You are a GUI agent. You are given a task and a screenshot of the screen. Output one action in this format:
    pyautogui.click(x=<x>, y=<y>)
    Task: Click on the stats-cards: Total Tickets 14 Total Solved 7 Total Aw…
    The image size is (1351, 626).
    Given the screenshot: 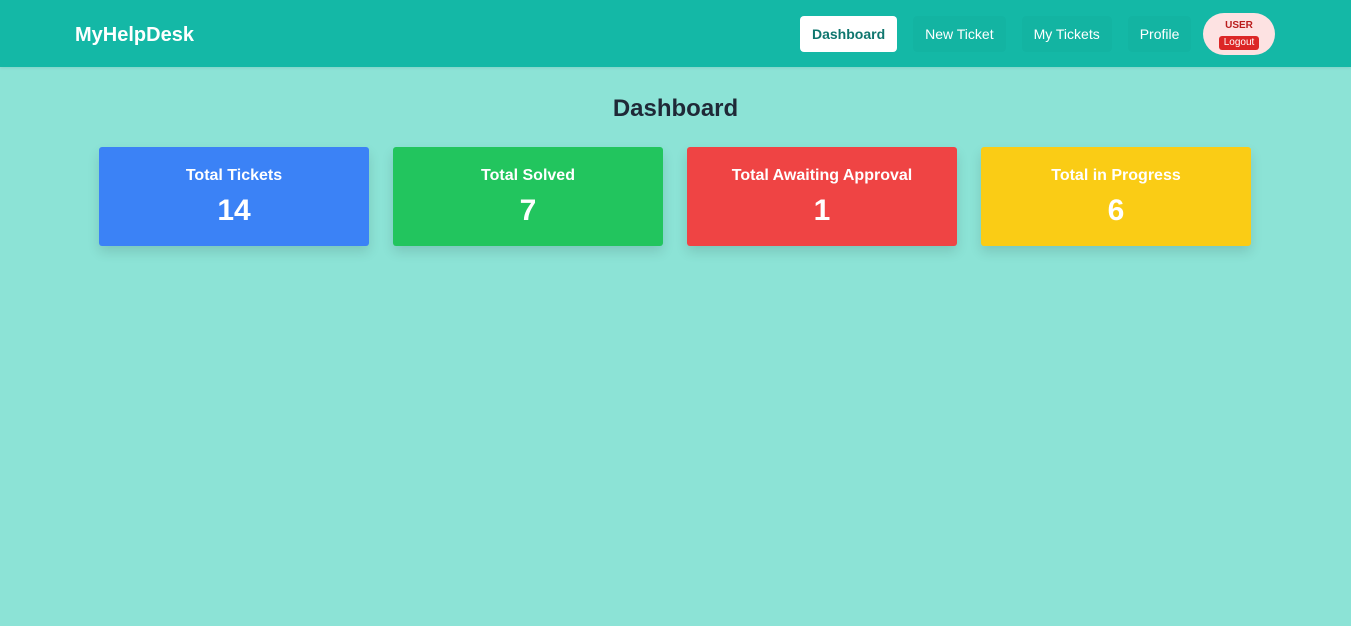 What is the action you would take?
    pyautogui.click(x=675, y=196)
    